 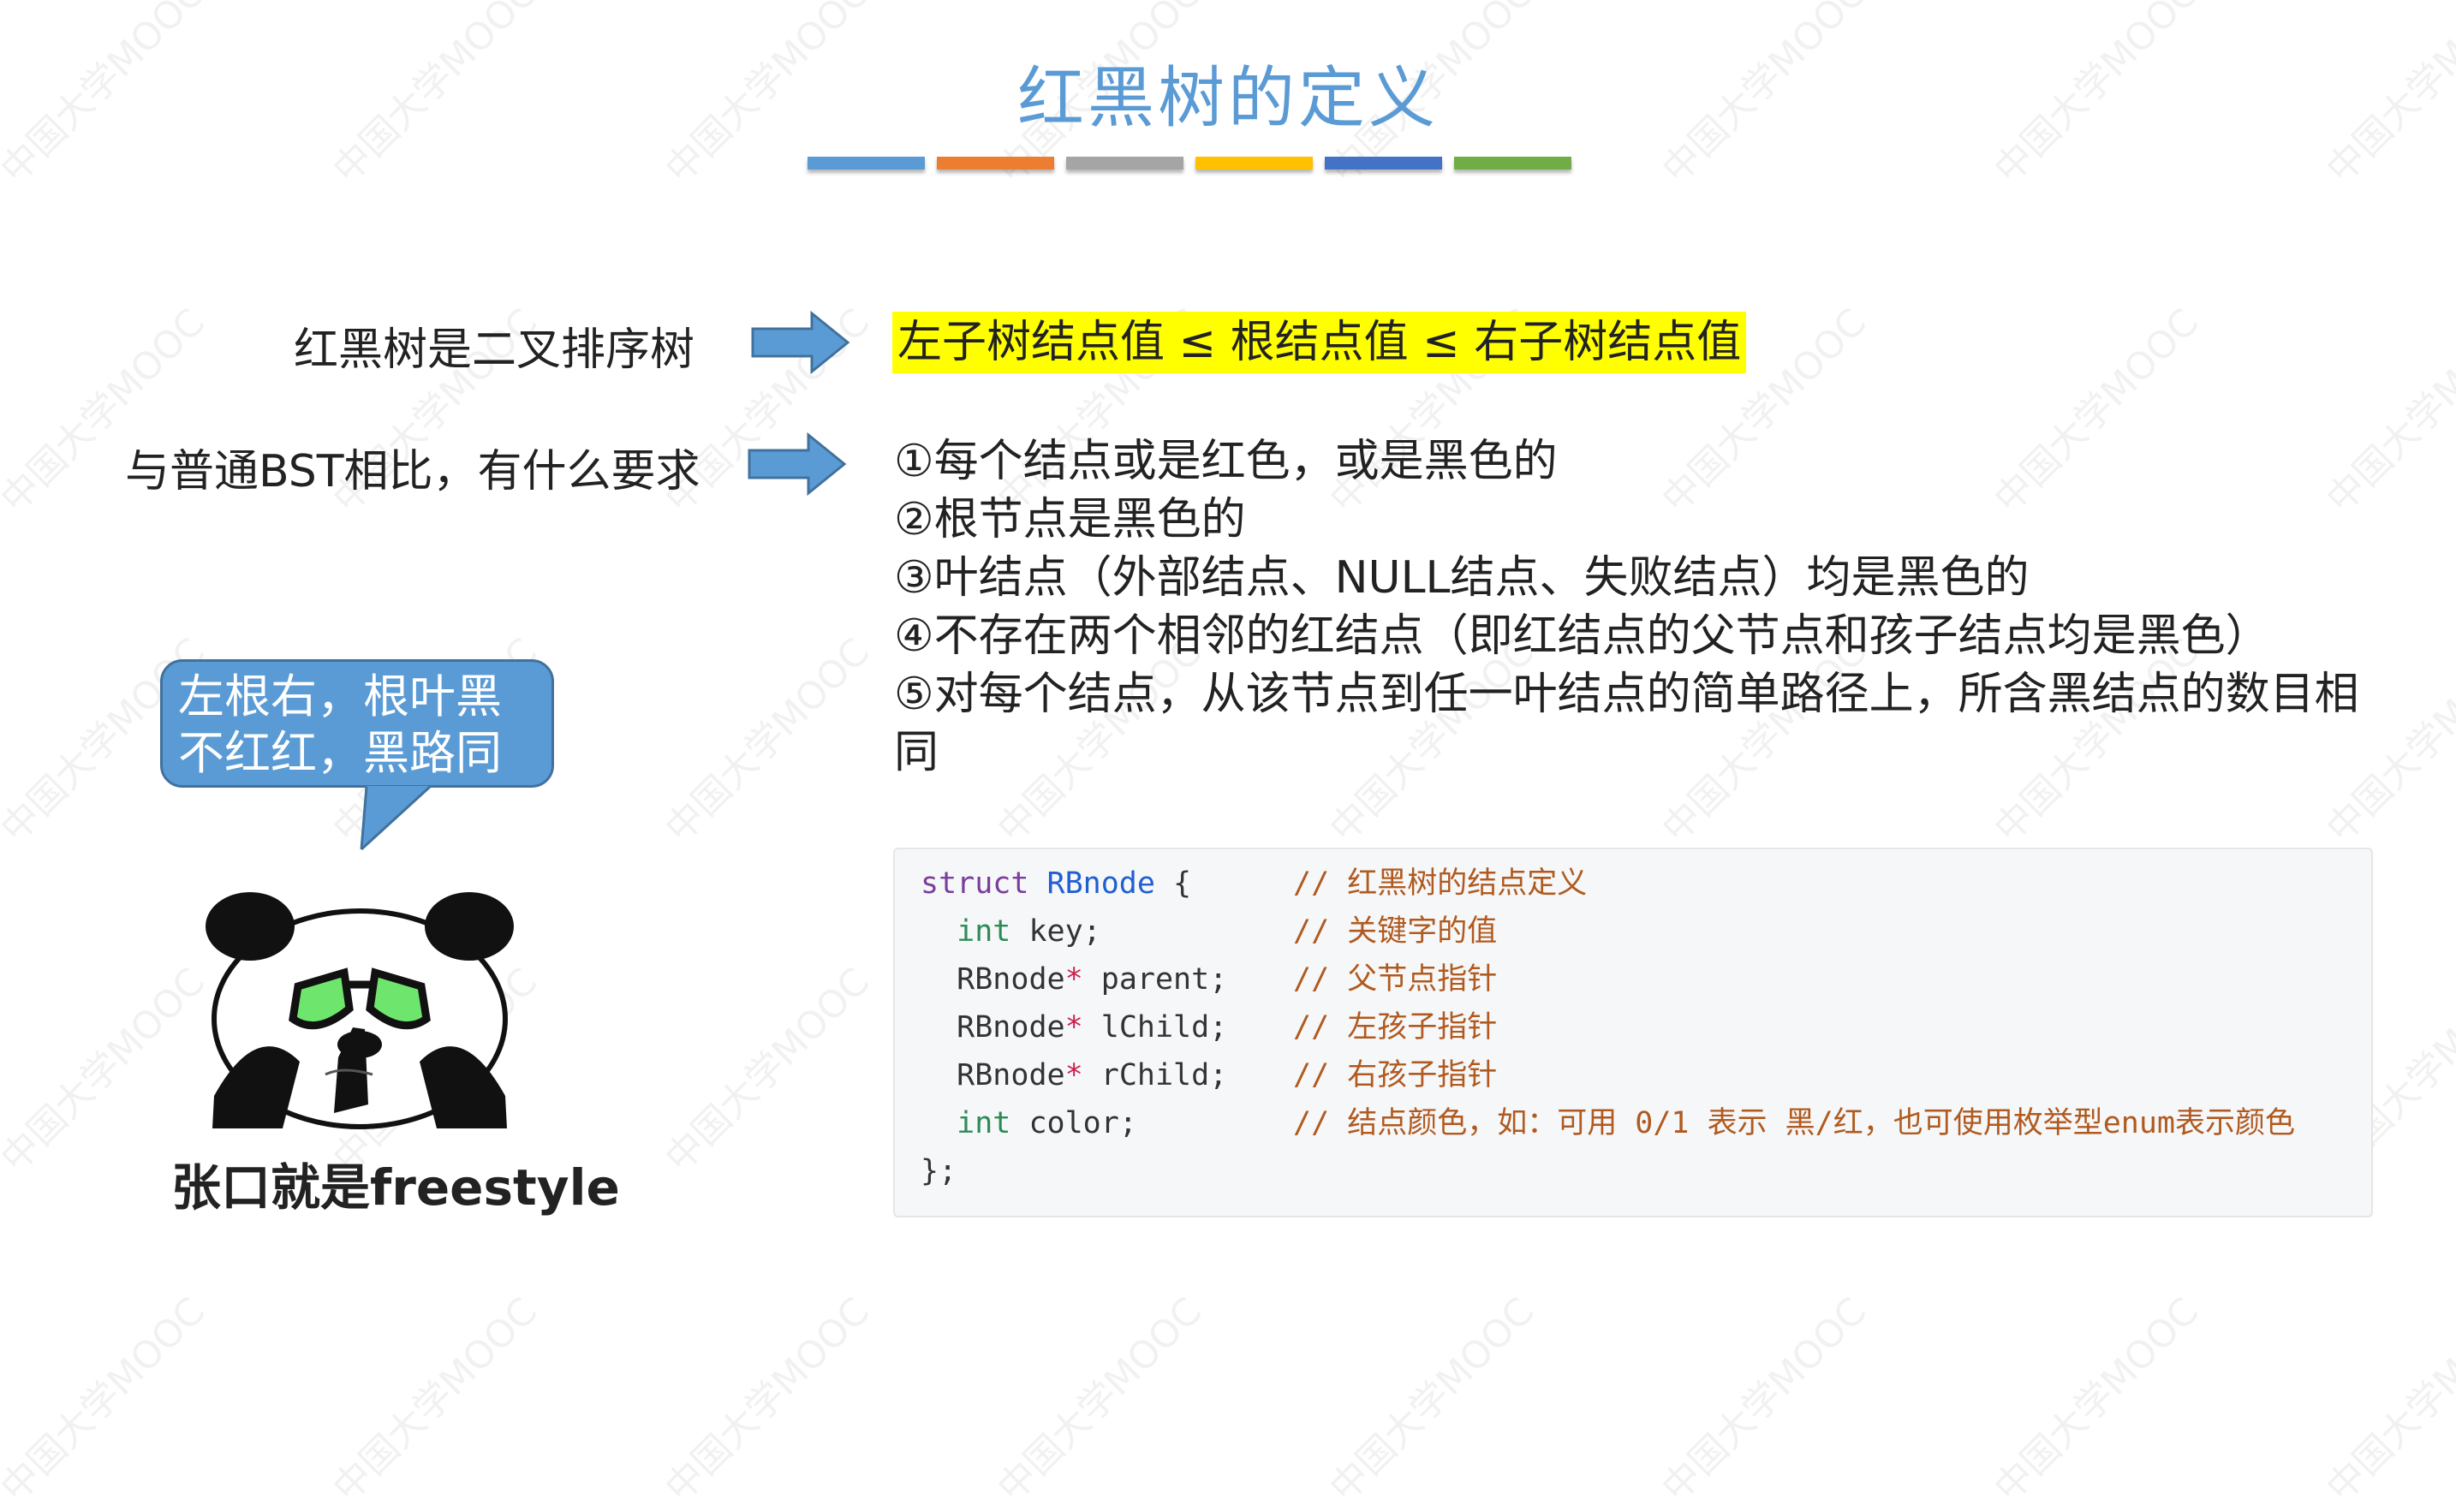 I want to click on accent-bars, so click(x=1189, y=163).